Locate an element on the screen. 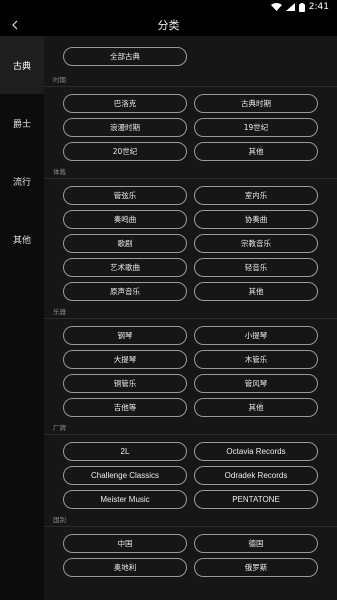 This screenshot has height=600, width=337. tag-chip: 管弦乐 is located at coordinates (125, 195).